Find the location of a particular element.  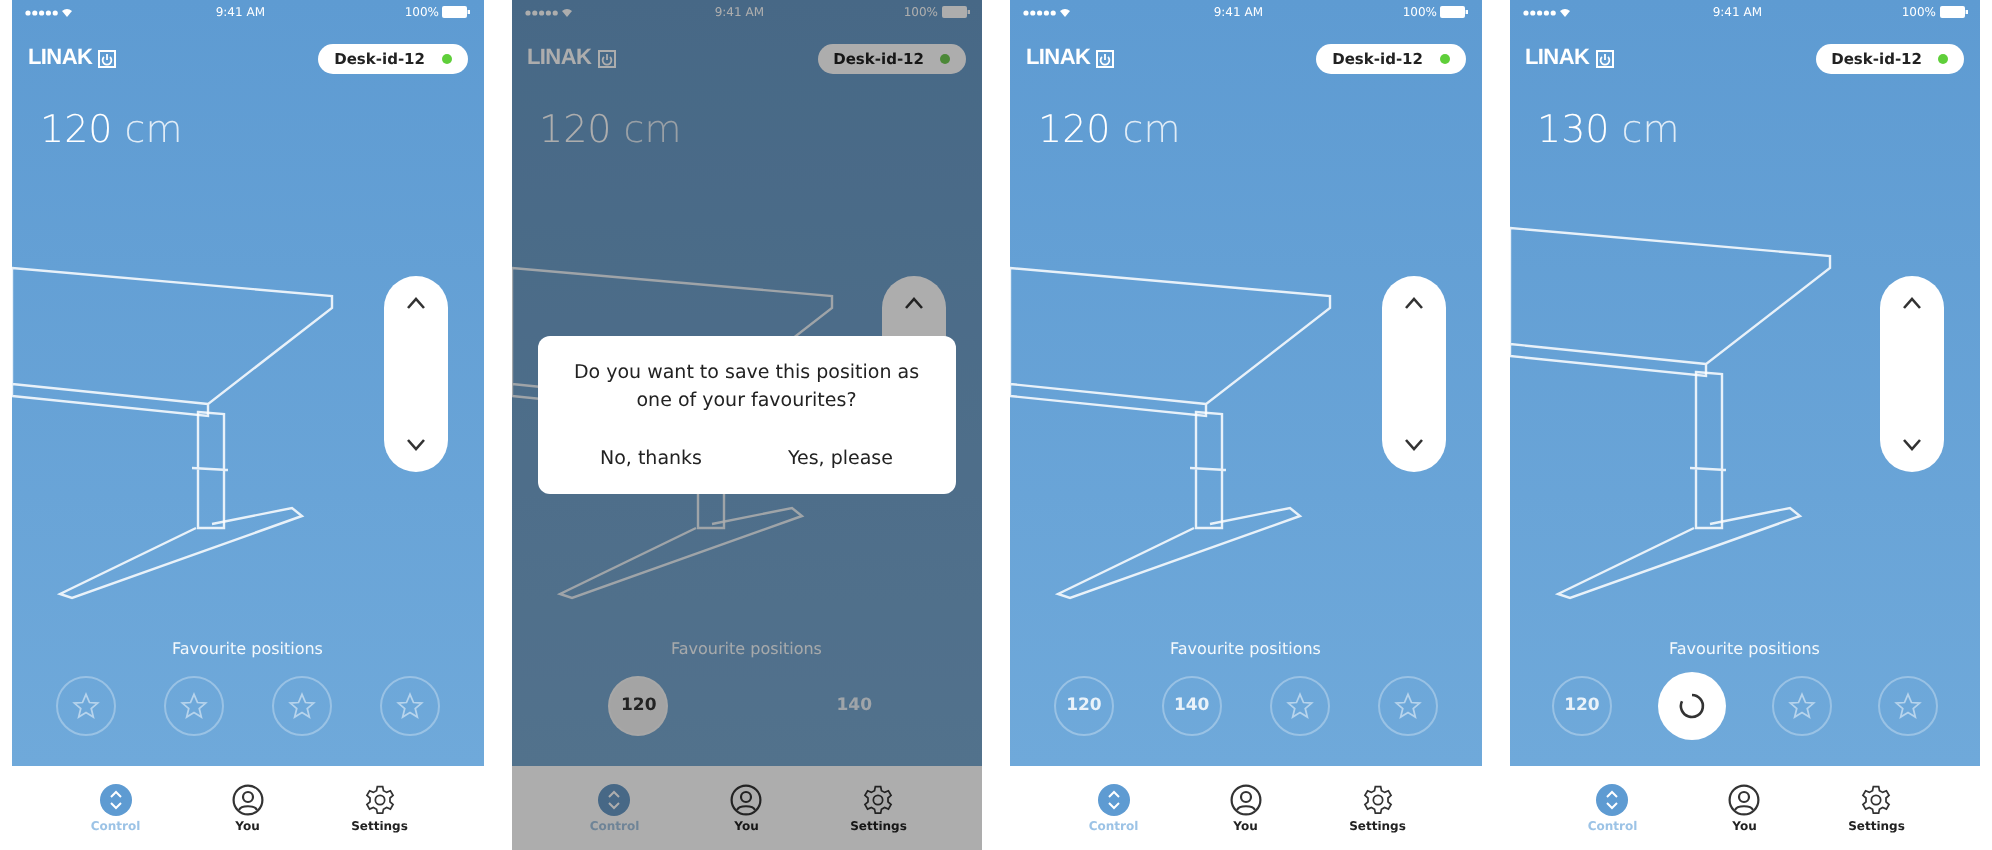

loading-indicator is located at coordinates (1691, 706).